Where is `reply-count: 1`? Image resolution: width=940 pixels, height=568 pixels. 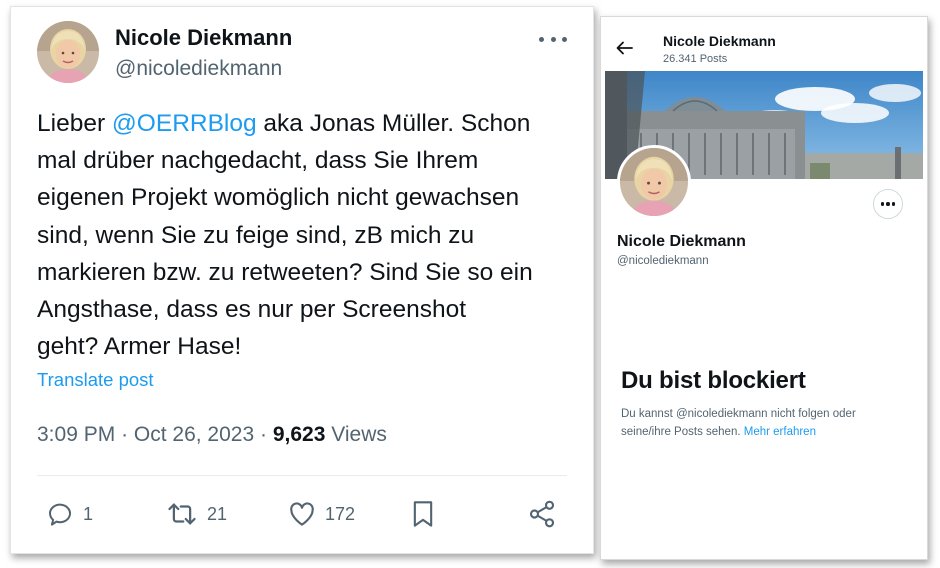 reply-count: 1 is located at coordinates (88, 513).